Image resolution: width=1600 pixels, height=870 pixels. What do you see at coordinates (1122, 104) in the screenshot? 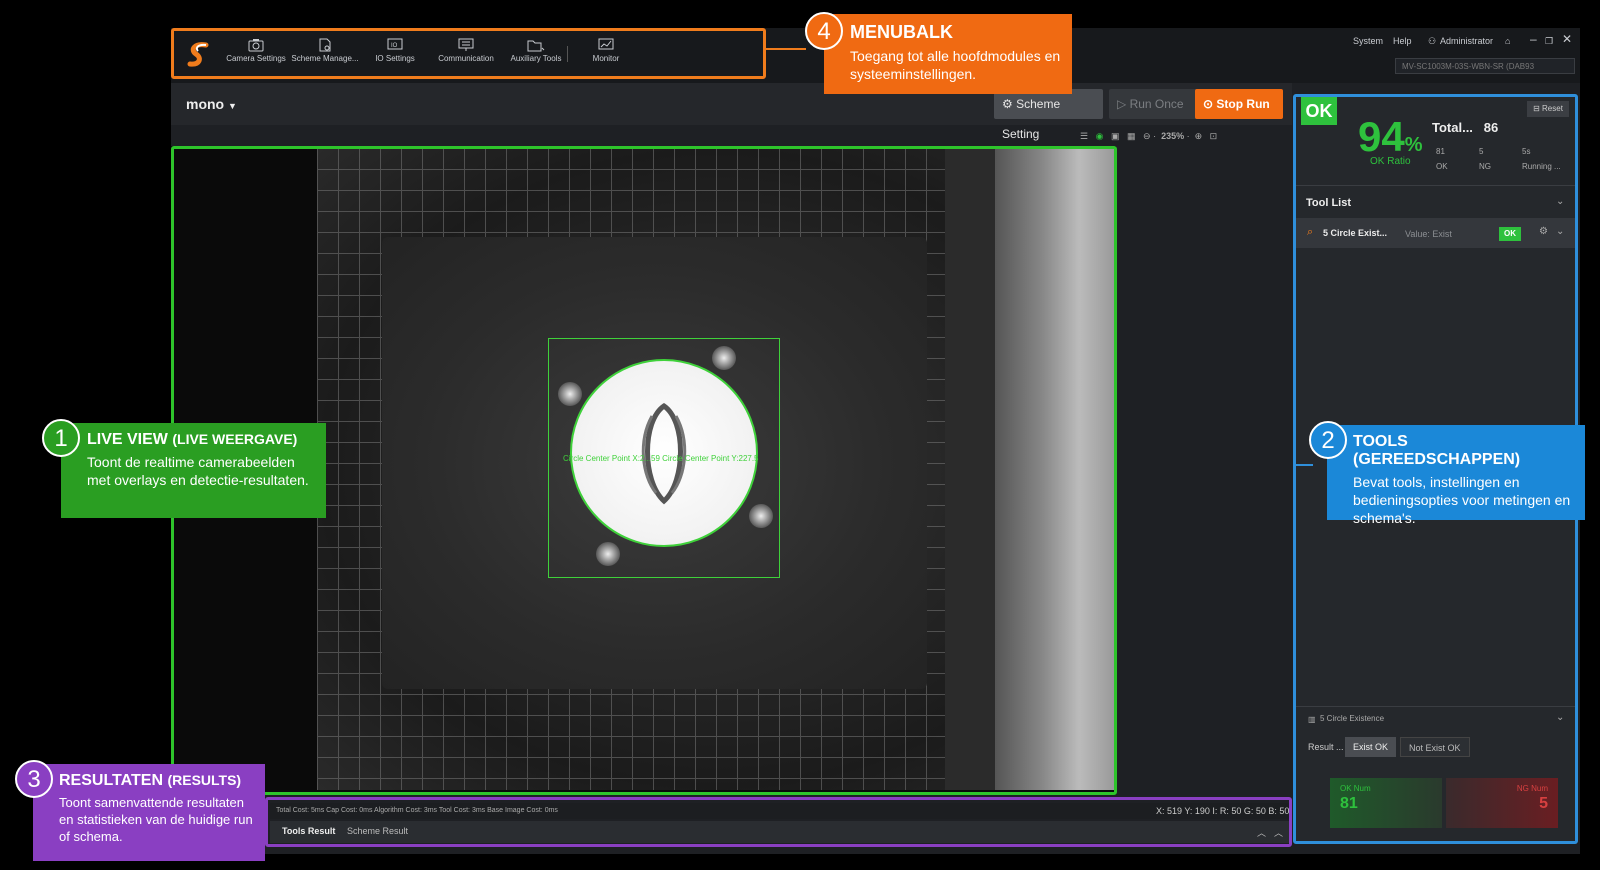
I see `play-icon: ▷` at bounding box center [1122, 104].